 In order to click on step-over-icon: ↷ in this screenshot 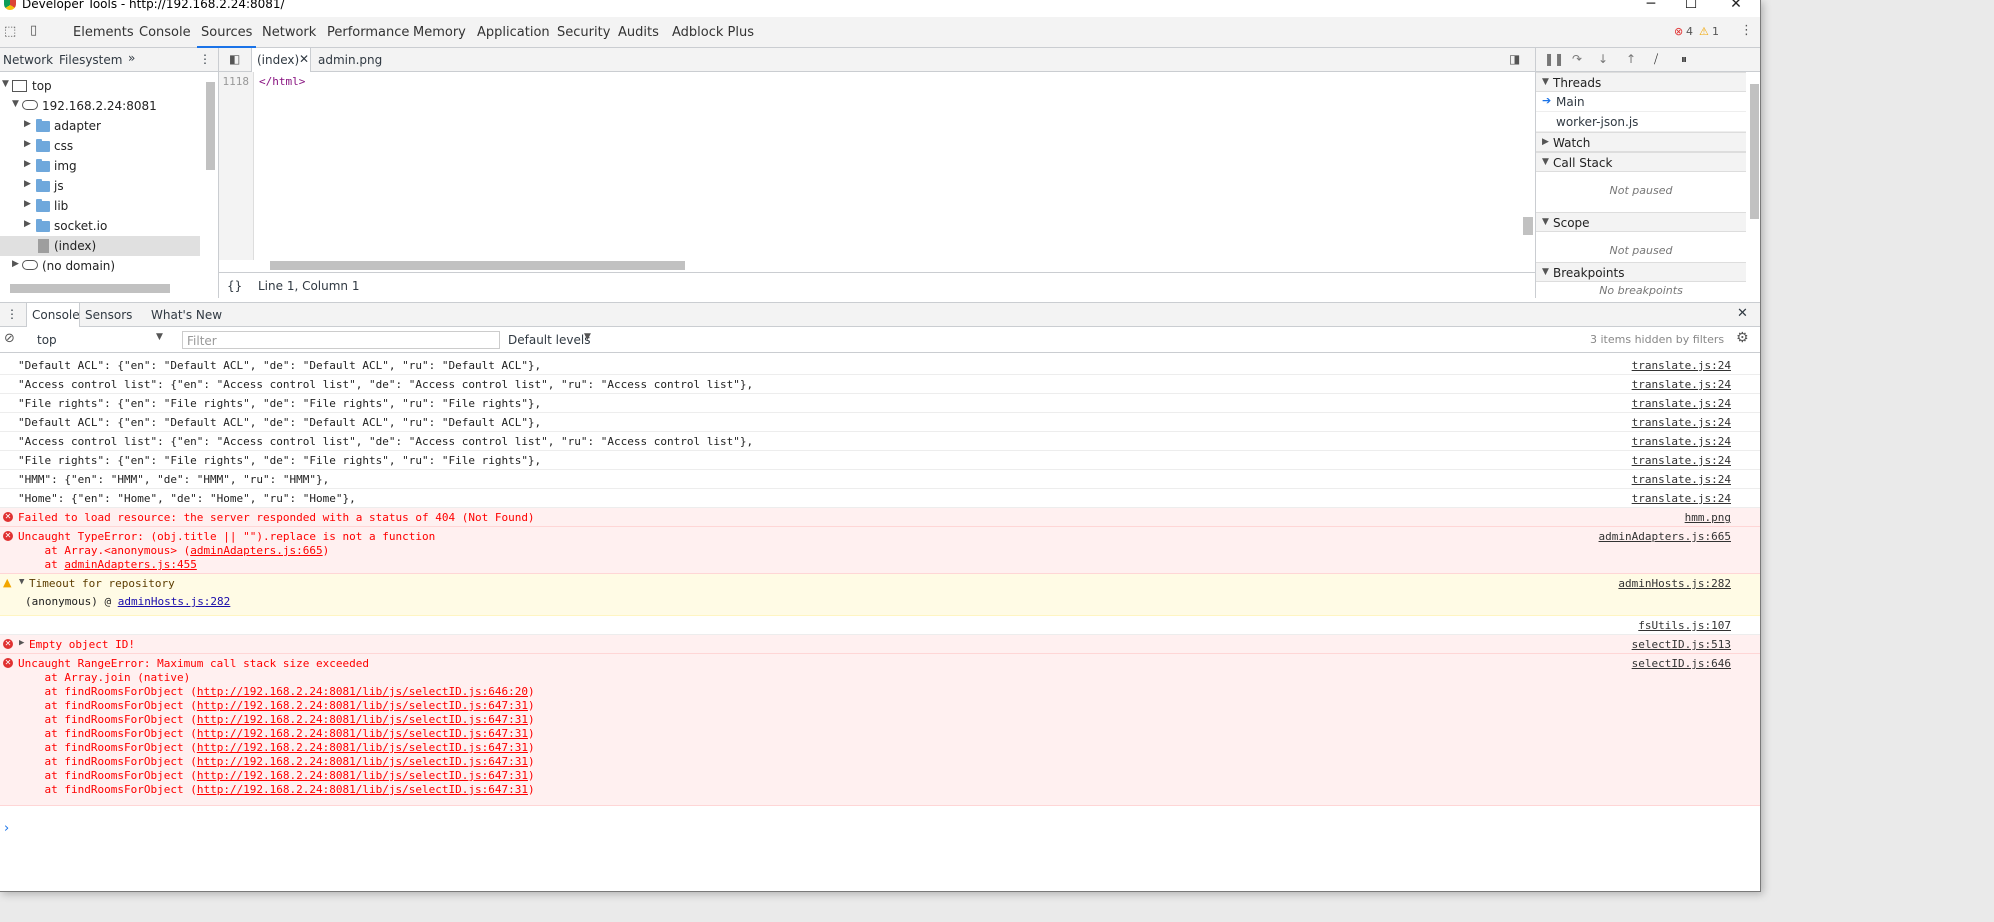, I will do `click(1577, 59)`.